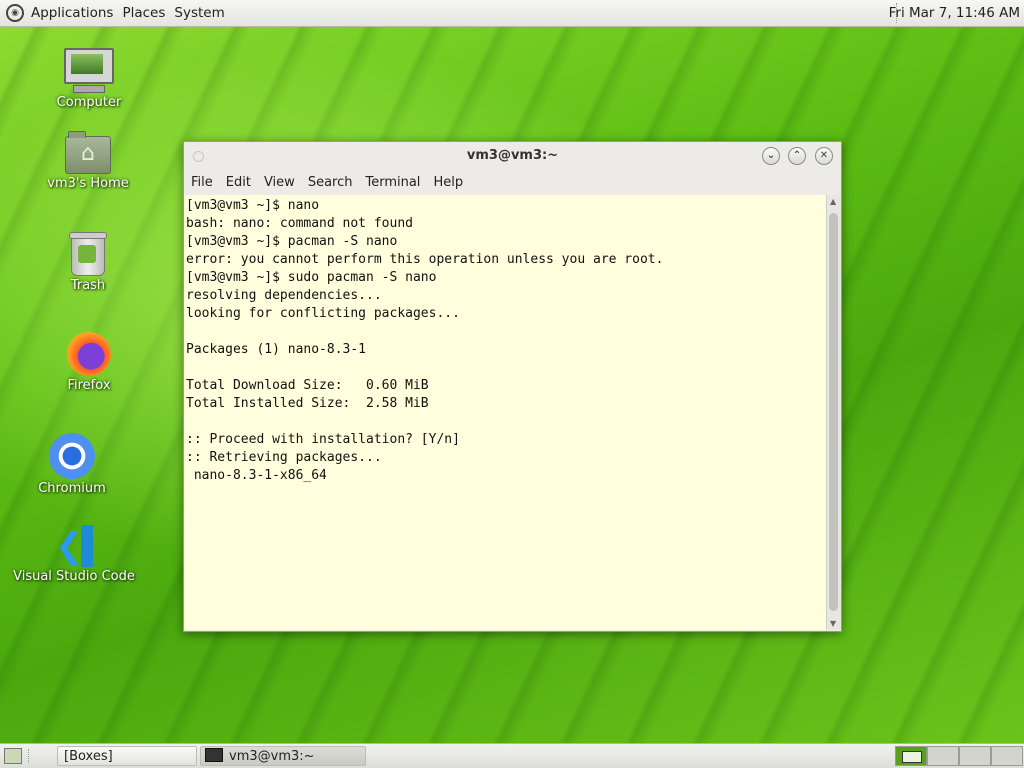 The height and width of the screenshot is (768, 1024). Describe the element at coordinates (88, 152) in the screenshot. I see `home-folder-icon` at that location.